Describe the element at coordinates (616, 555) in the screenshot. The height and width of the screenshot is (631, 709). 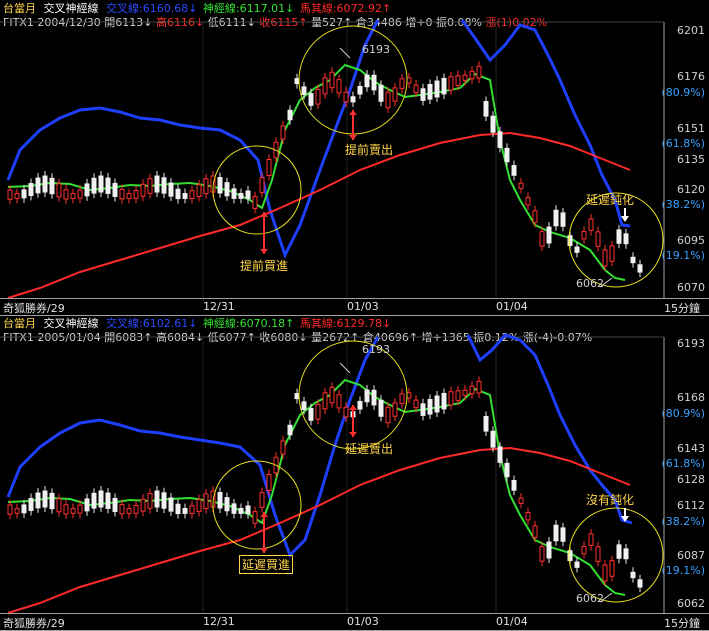
I see `signal-circle` at that location.